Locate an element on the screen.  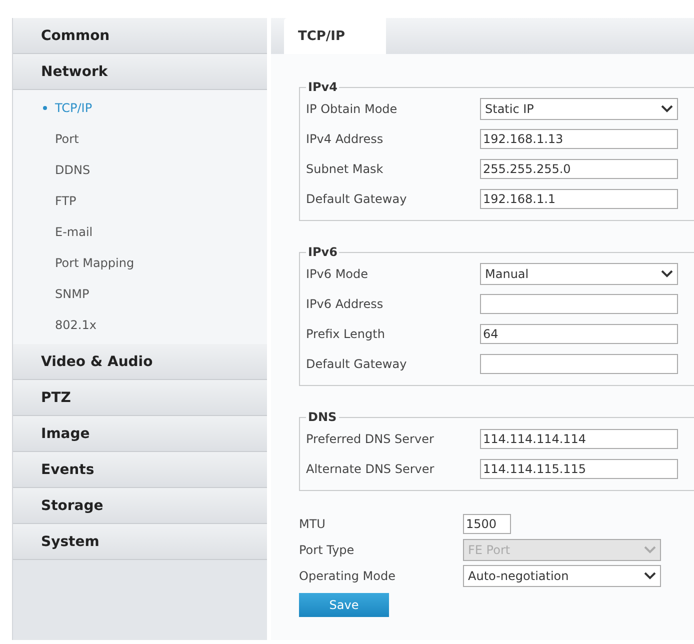
tab: TCP/IP is located at coordinates (335, 36).